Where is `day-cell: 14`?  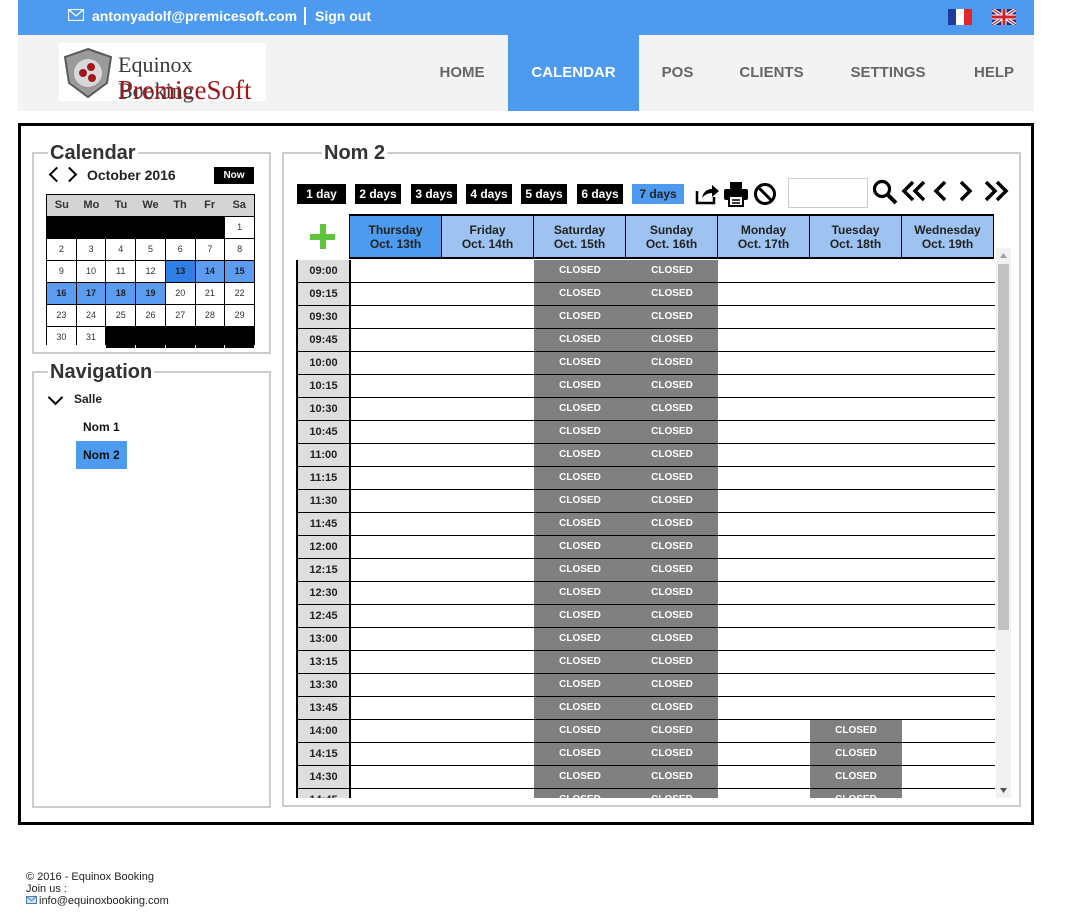
day-cell: 14 is located at coordinates (210, 271).